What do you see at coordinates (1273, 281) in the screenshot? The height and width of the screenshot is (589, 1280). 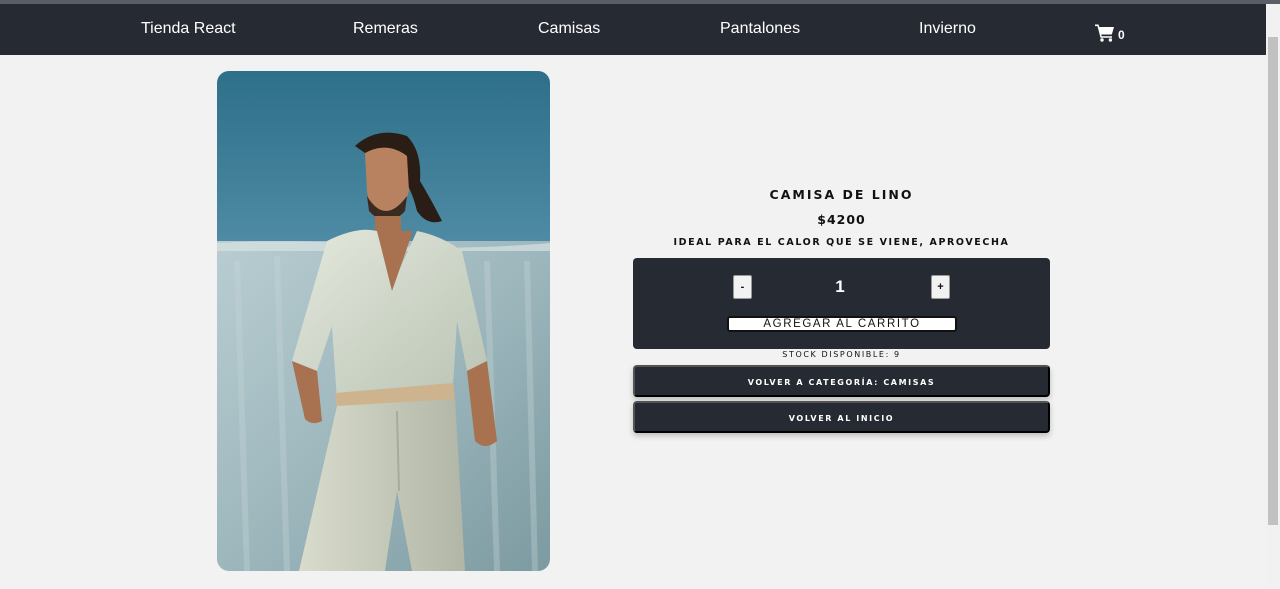 I see `page-scrollbar-thumb` at bounding box center [1273, 281].